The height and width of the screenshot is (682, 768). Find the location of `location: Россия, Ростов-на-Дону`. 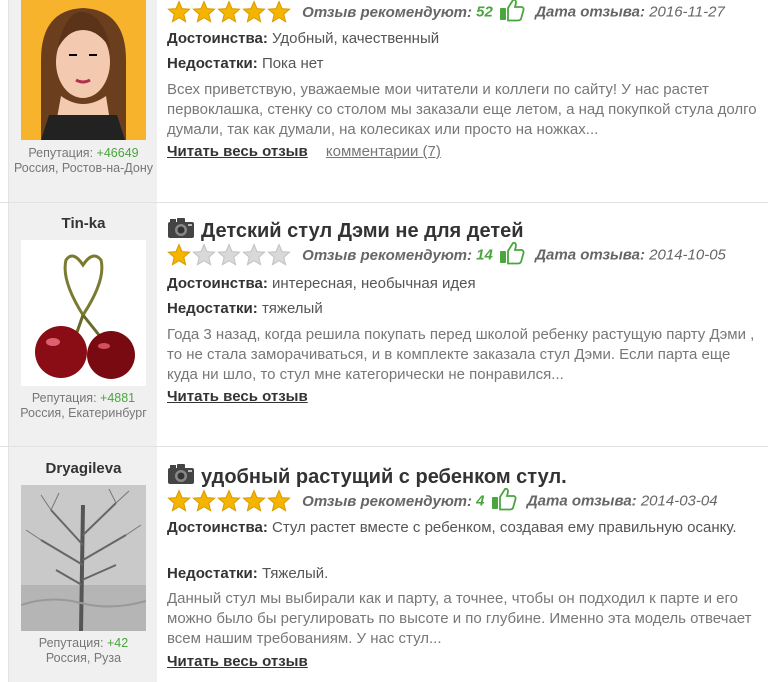

location: Россия, Ростов-на-Дону is located at coordinates (83, 167).